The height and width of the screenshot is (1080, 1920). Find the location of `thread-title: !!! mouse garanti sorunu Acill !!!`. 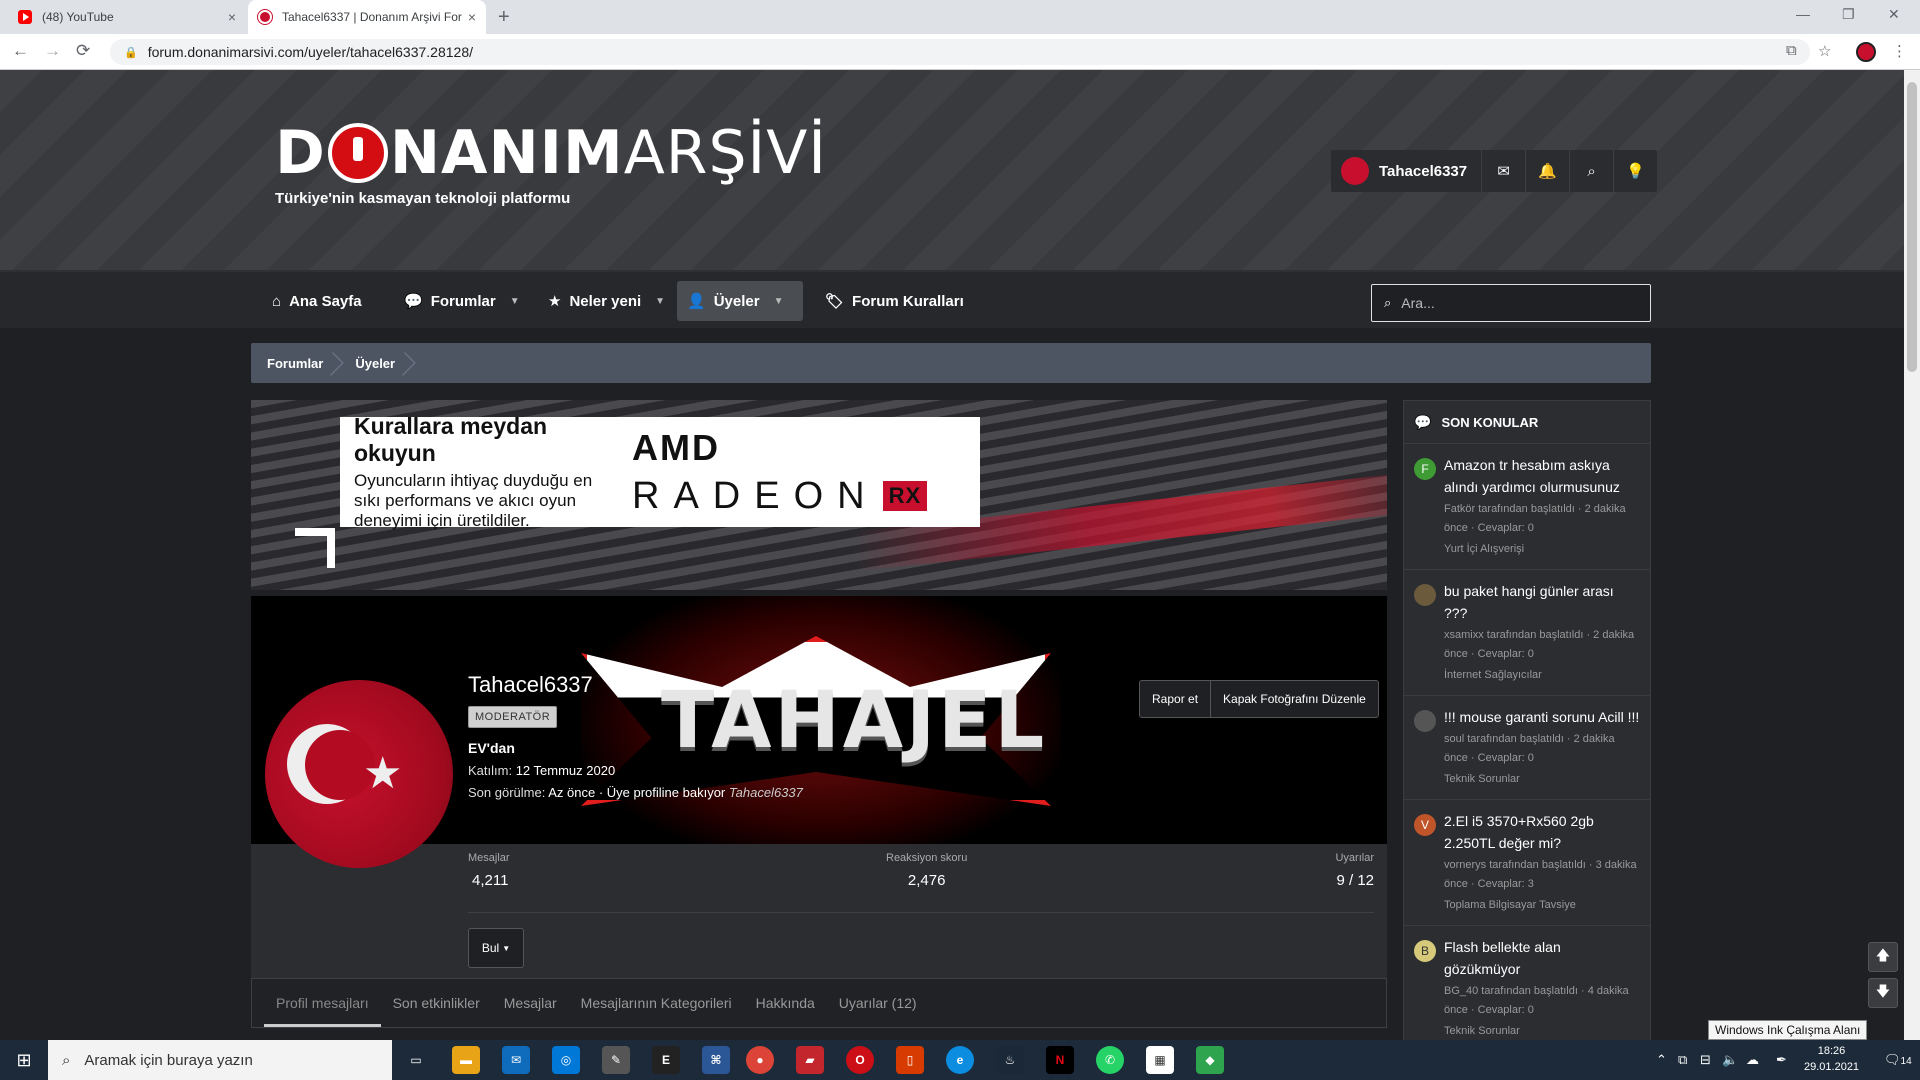

thread-title: !!! mouse garanti sorunu Acill !!! is located at coordinates (1542, 717).